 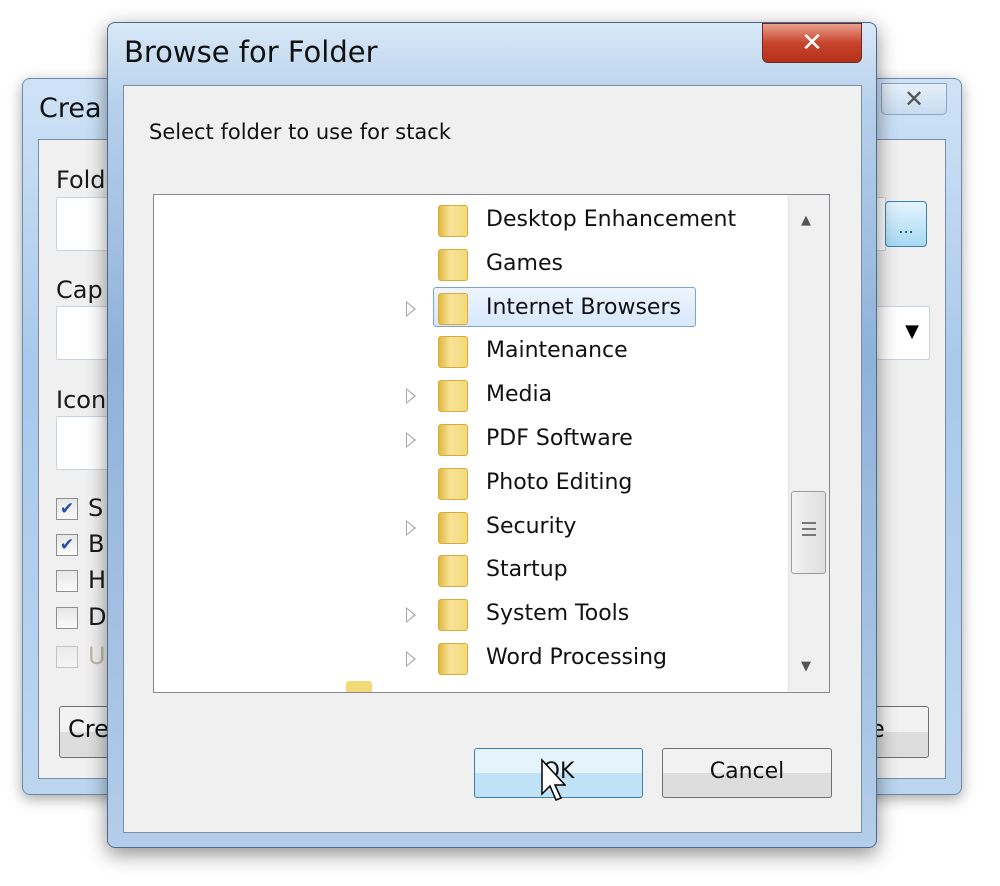 What do you see at coordinates (474, 352) in the screenshot?
I see `tree-item: Maintenance` at bounding box center [474, 352].